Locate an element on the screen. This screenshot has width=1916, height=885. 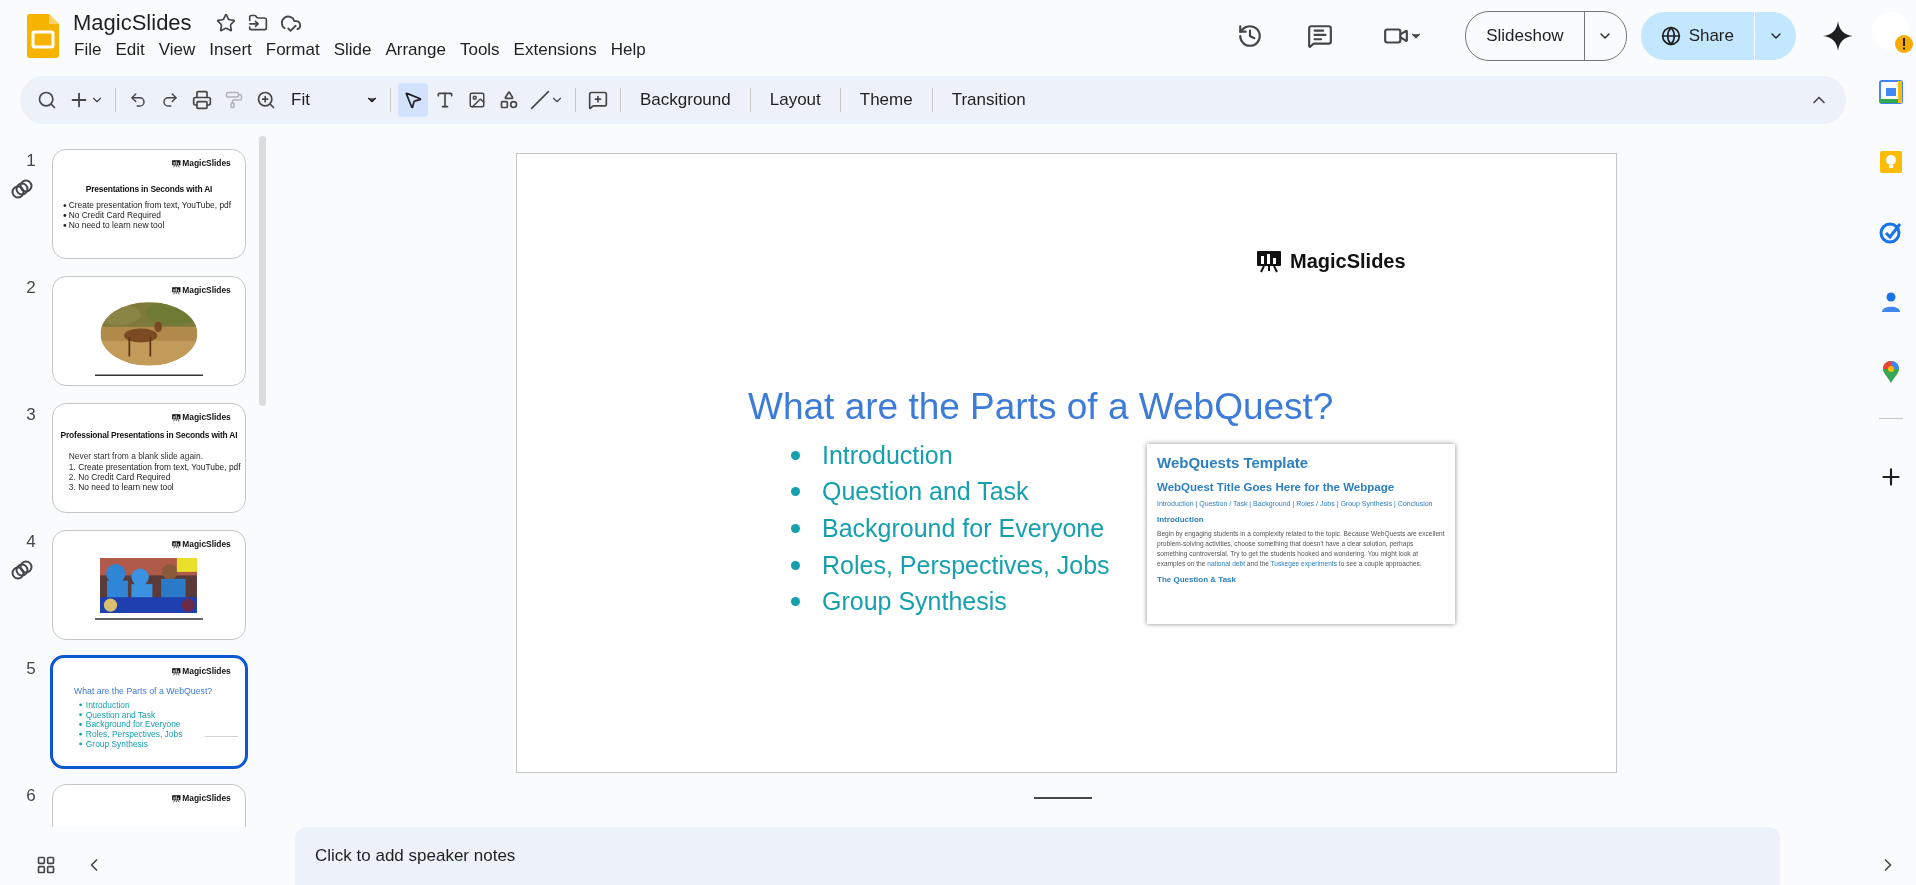
grid-view-icon is located at coordinates (46, 865).